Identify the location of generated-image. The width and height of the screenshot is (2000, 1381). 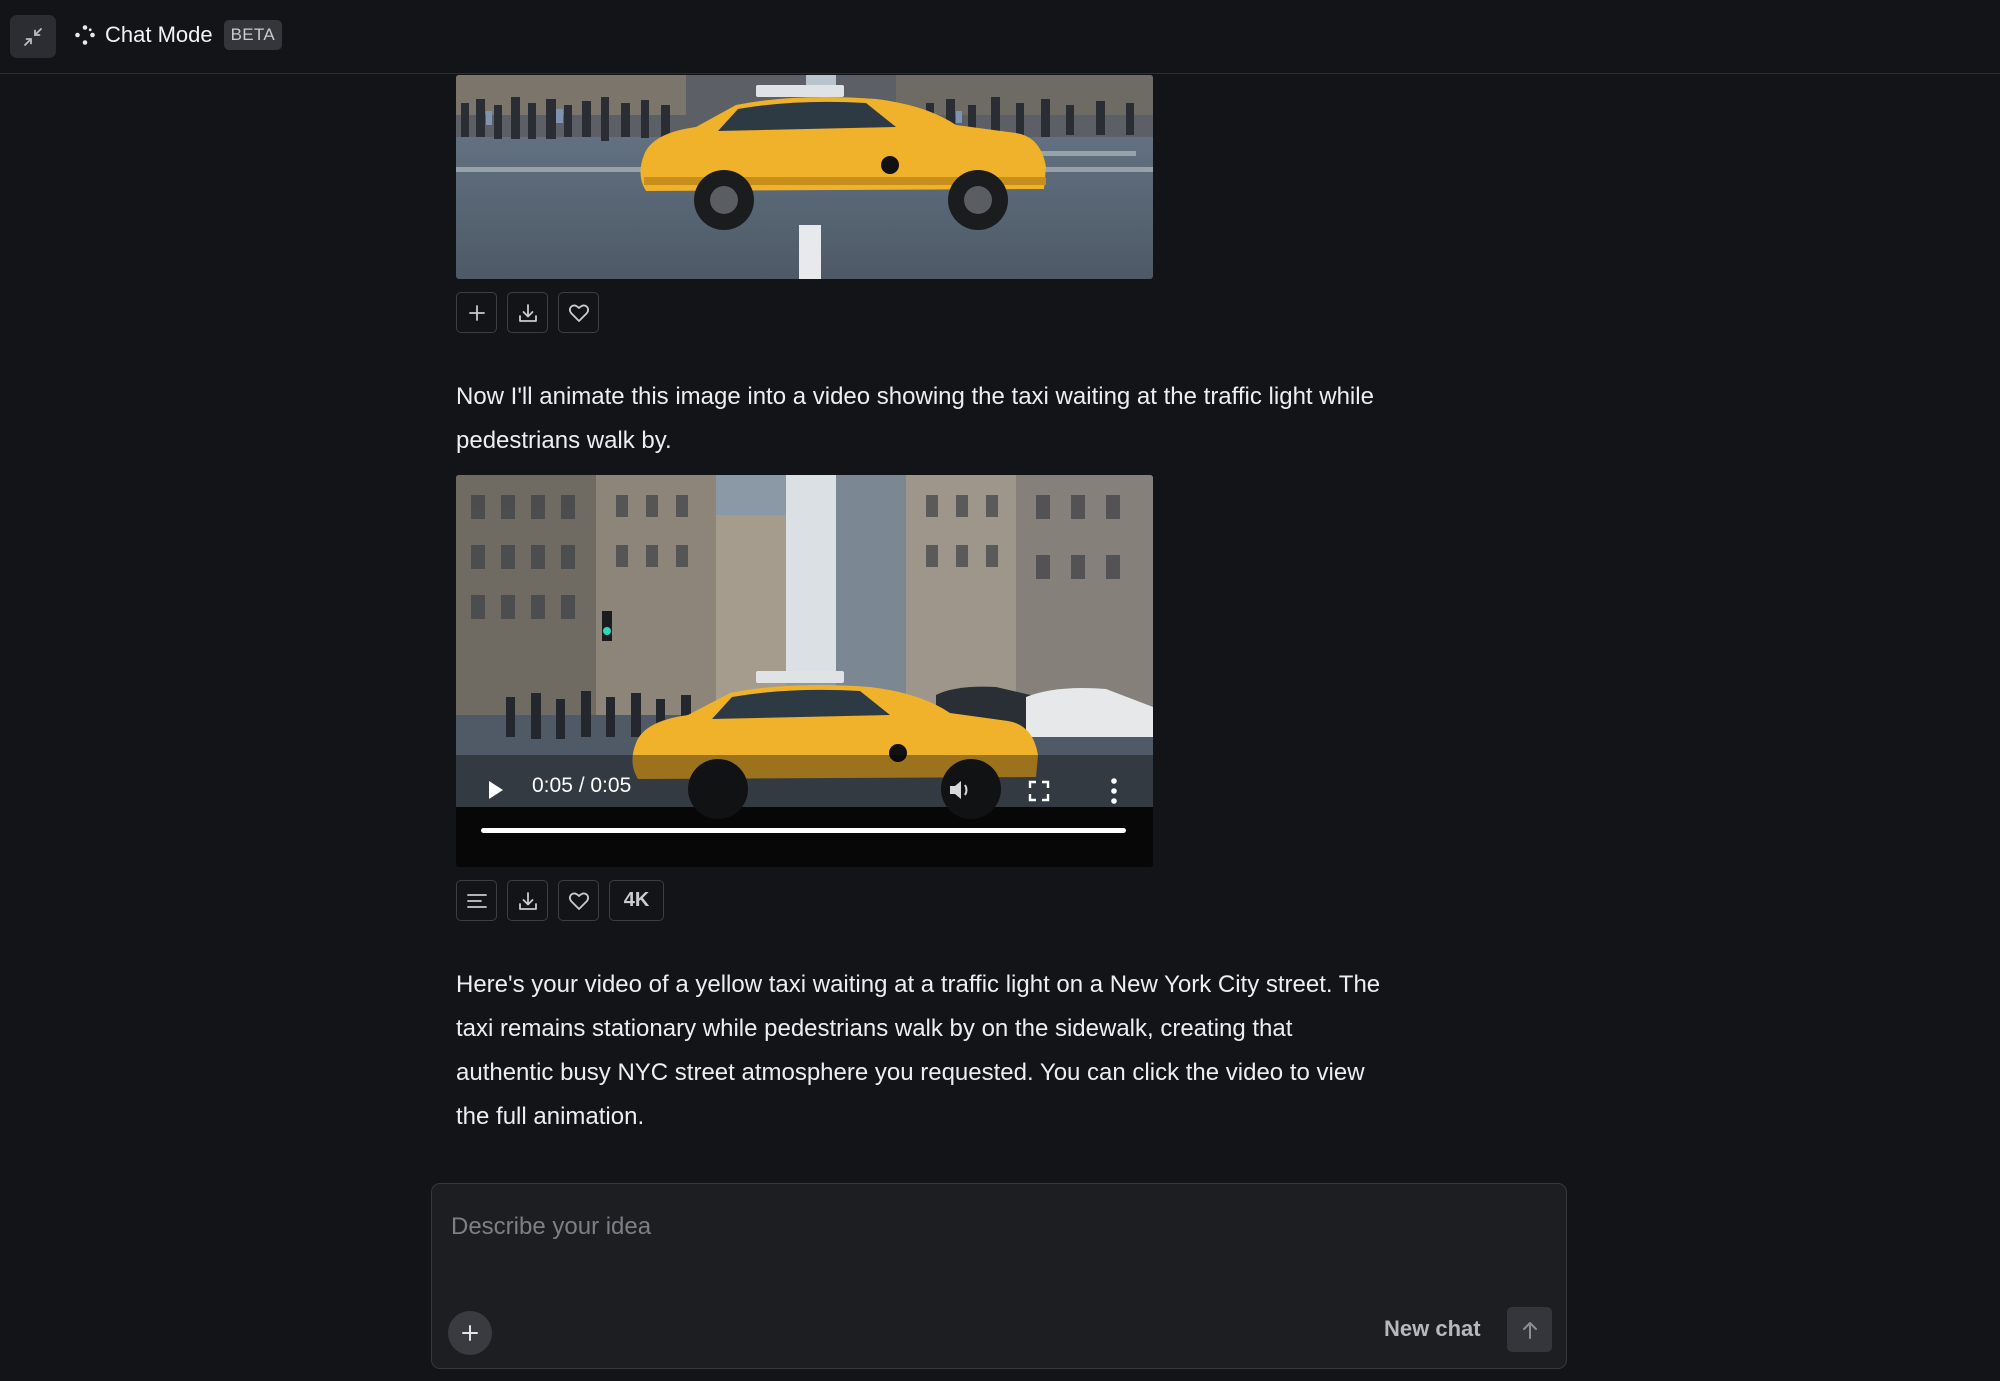
(804, 177).